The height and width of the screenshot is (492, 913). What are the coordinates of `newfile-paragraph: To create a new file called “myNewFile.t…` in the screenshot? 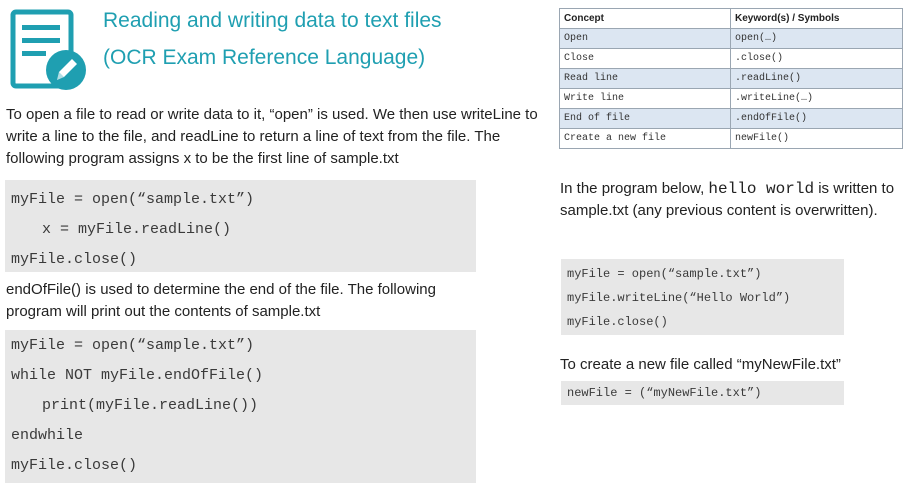 It's located at (700, 364).